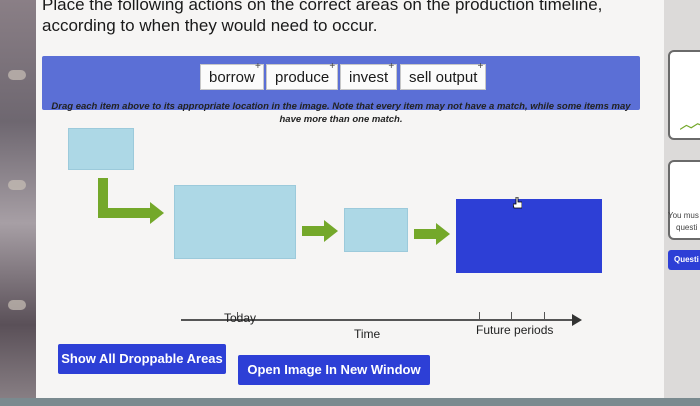  What do you see at coordinates (124, 213) in the screenshot?
I see `elbow-arrow-shaft` at bounding box center [124, 213].